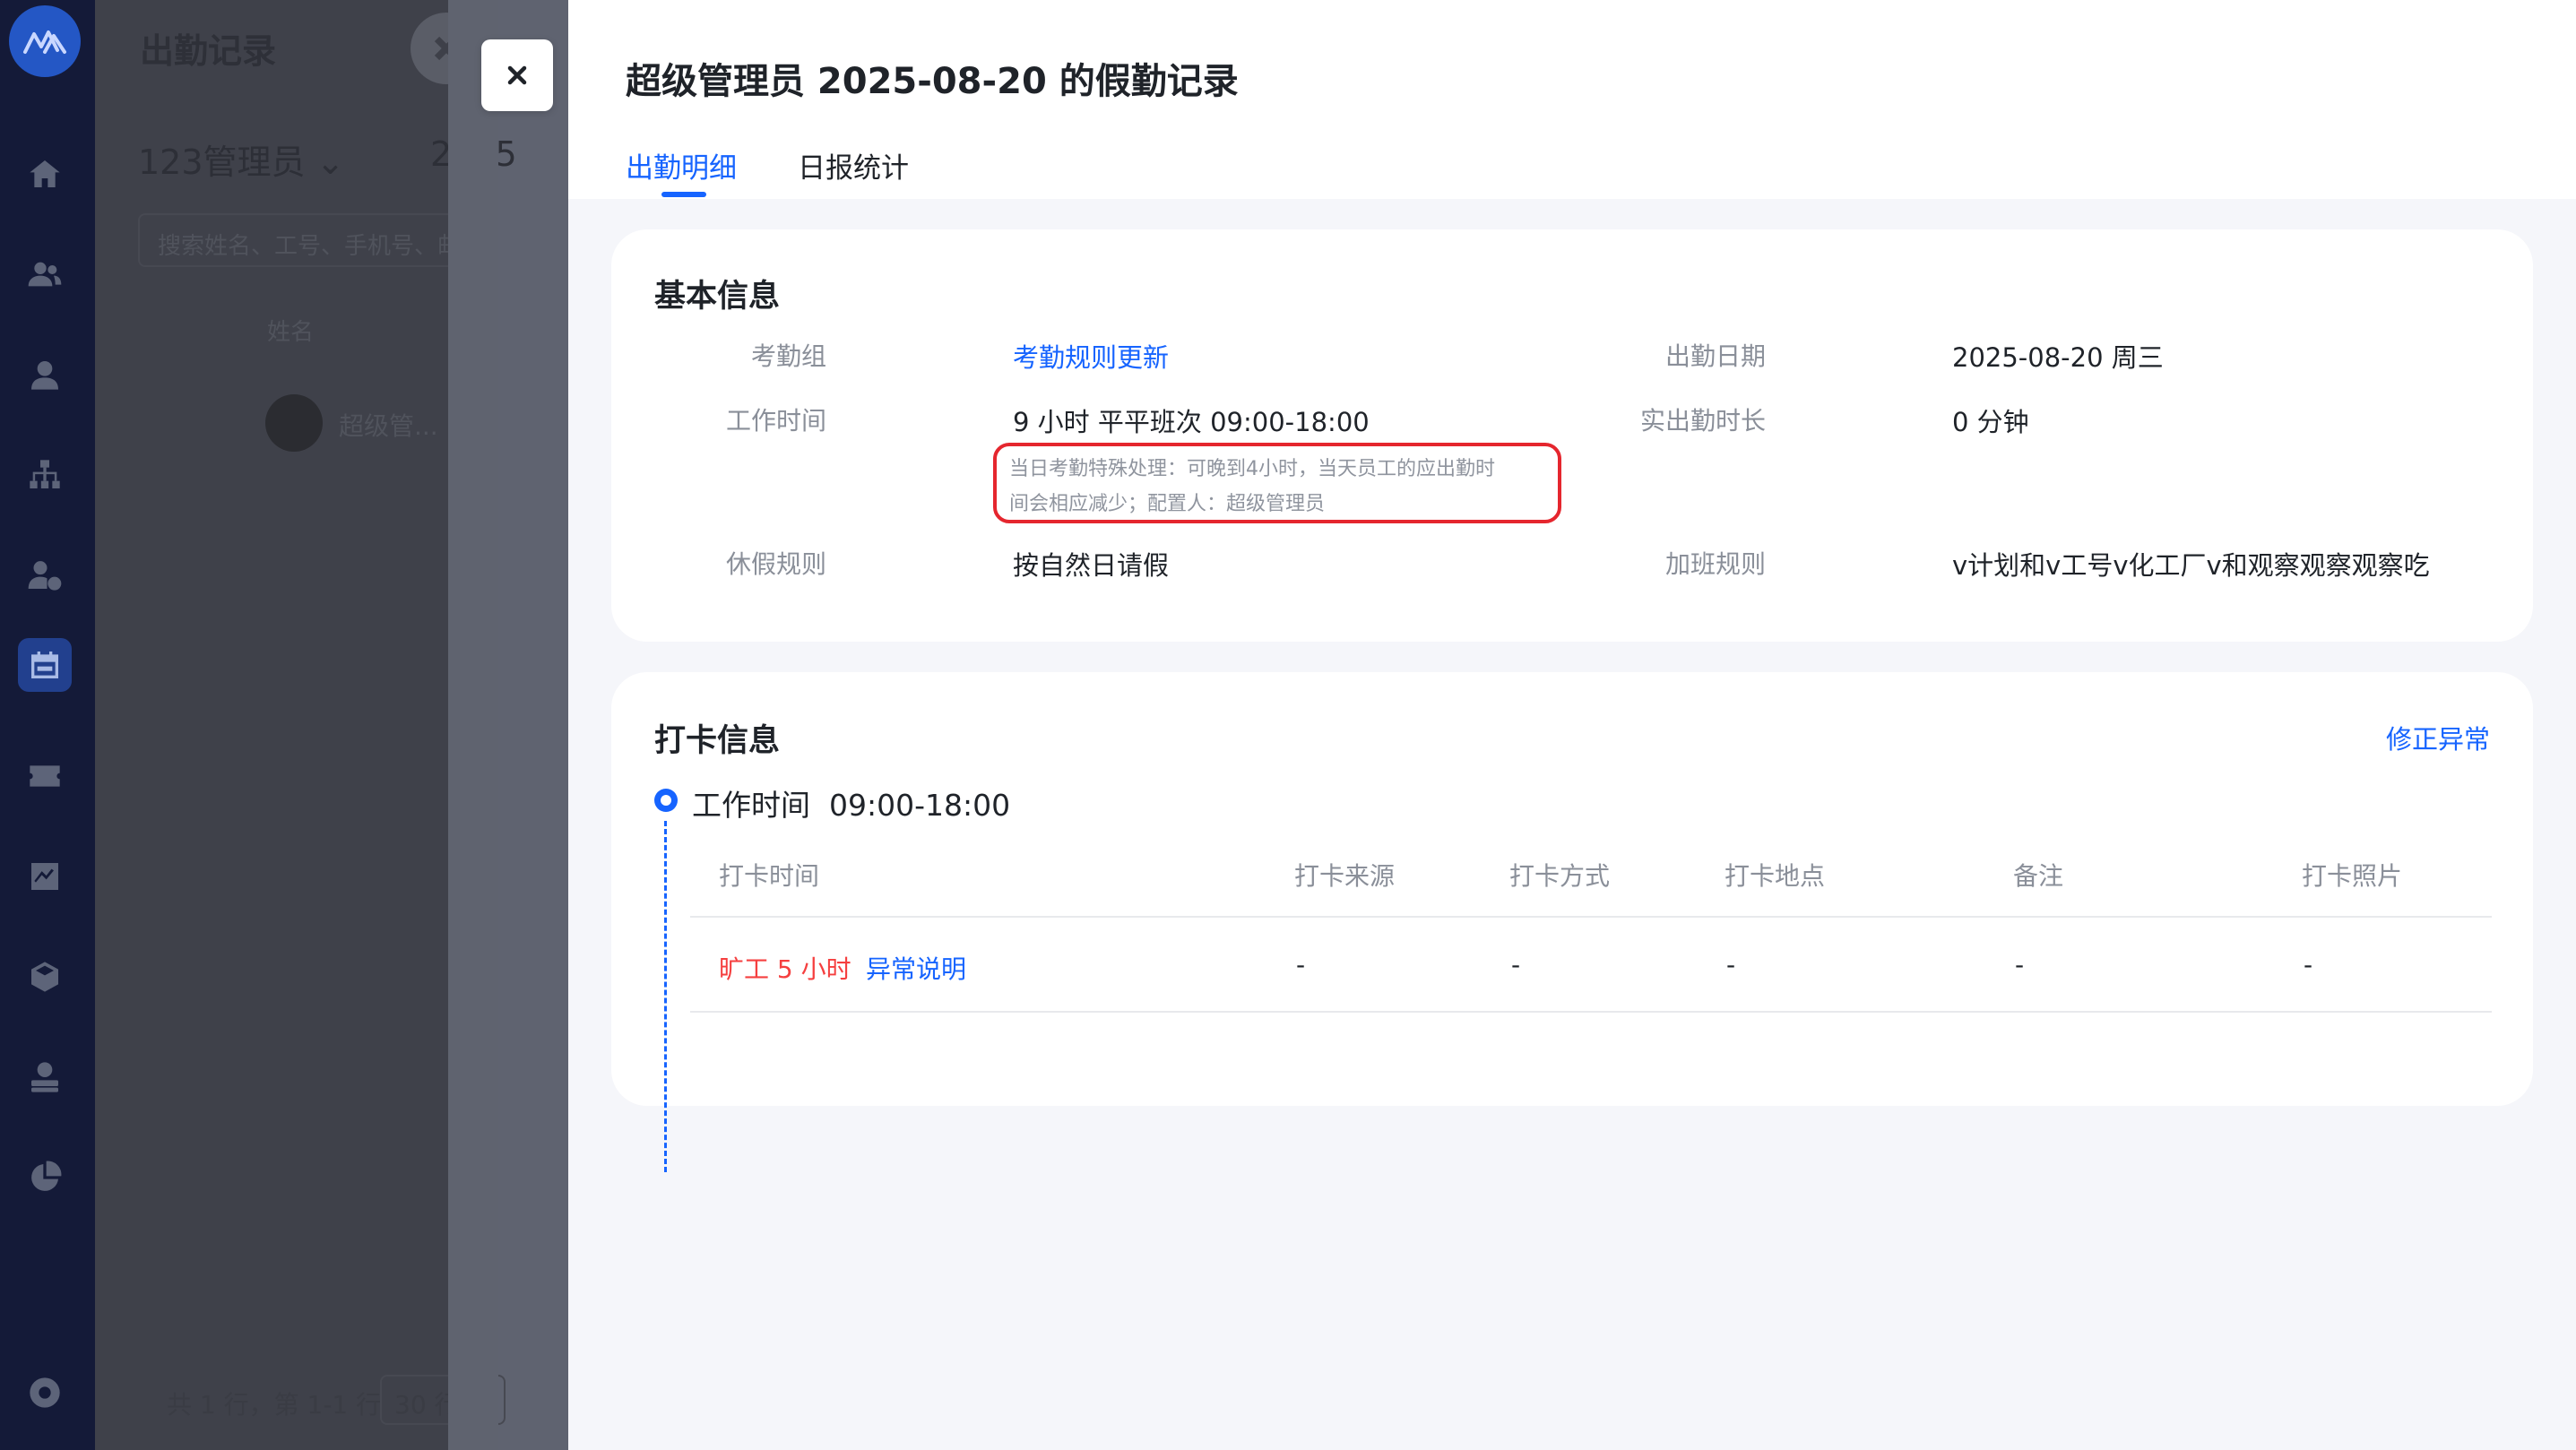 The width and height of the screenshot is (2576, 1450). I want to click on column-header-name: 姓名, so click(291, 332).